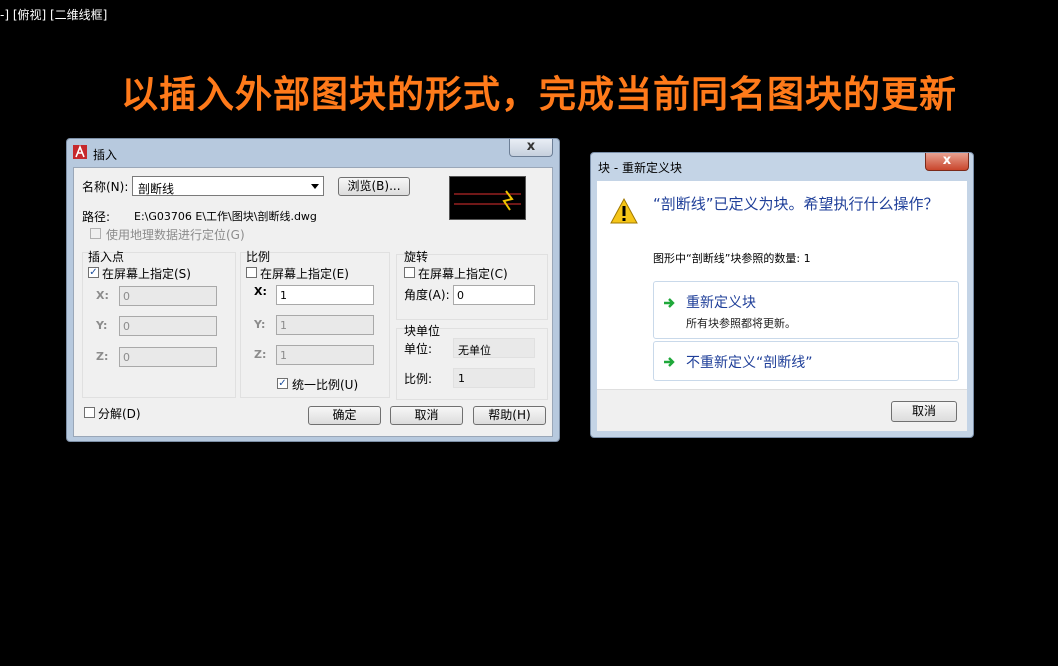  I want to click on redefine-question: “剖断线”已定义为块。希望执行什么操作？, so click(796, 204).